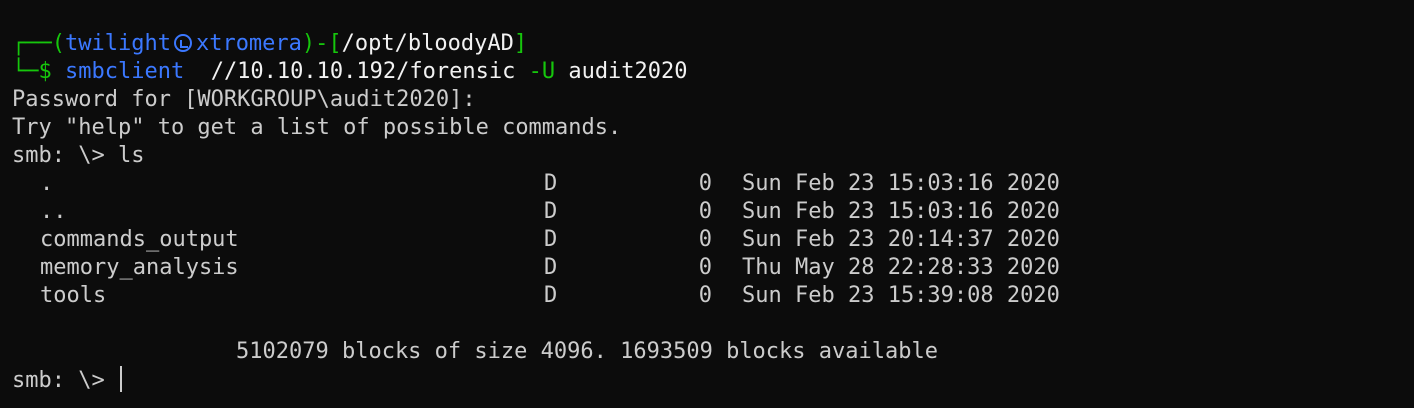  I want to click on prompt-box-bottom: └─$, so click(38, 71).